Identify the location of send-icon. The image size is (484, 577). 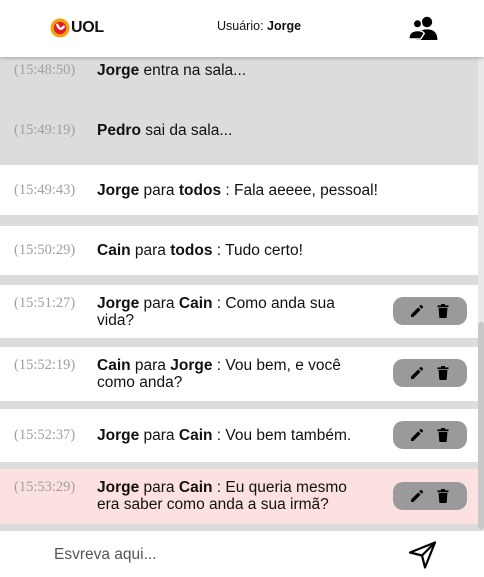
(422, 555).